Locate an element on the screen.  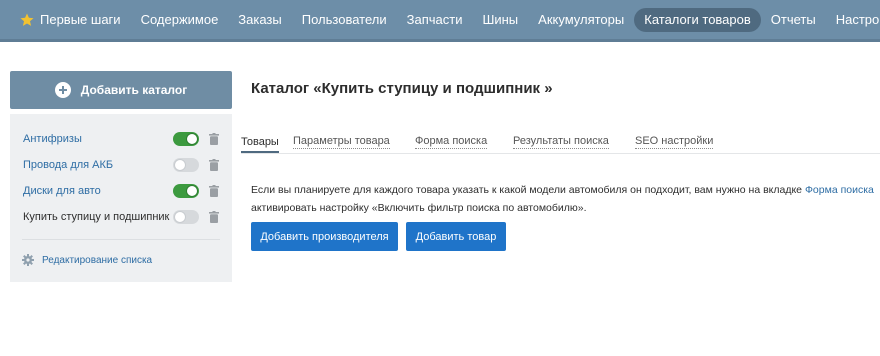
tab-search-results: Результаты поиска is located at coordinates (561, 142).